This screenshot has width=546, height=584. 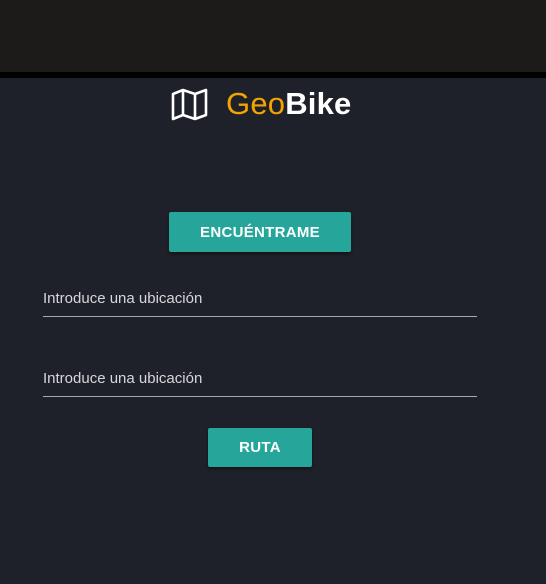 What do you see at coordinates (256, 103) in the screenshot?
I see `brand-name-geo: Geo` at bounding box center [256, 103].